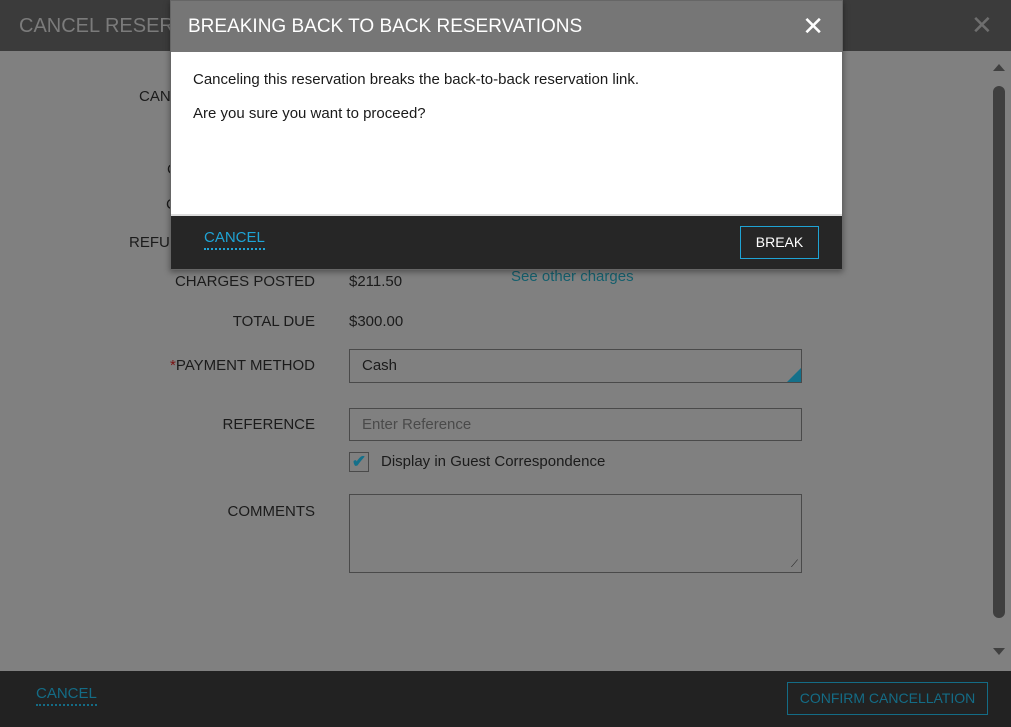 The image size is (1011, 727). Describe the element at coordinates (506, 242) in the screenshot. I see `modal-footer: CANCEL BREAK` at that location.